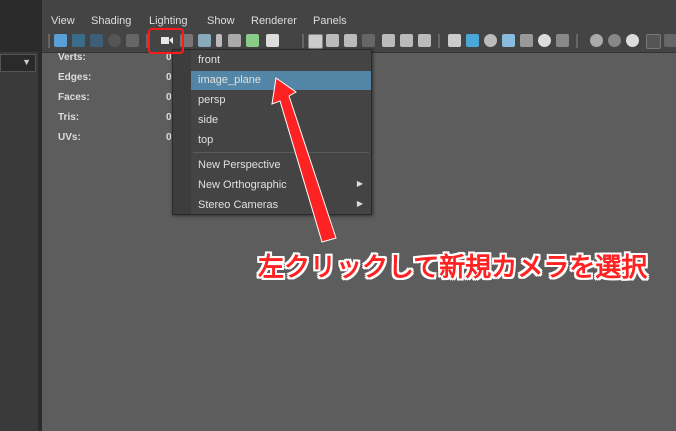 The width and height of the screenshot is (676, 431). What do you see at coordinates (304, 160) in the screenshot?
I see `annotation-arrow` at bounding box center [304, 160].